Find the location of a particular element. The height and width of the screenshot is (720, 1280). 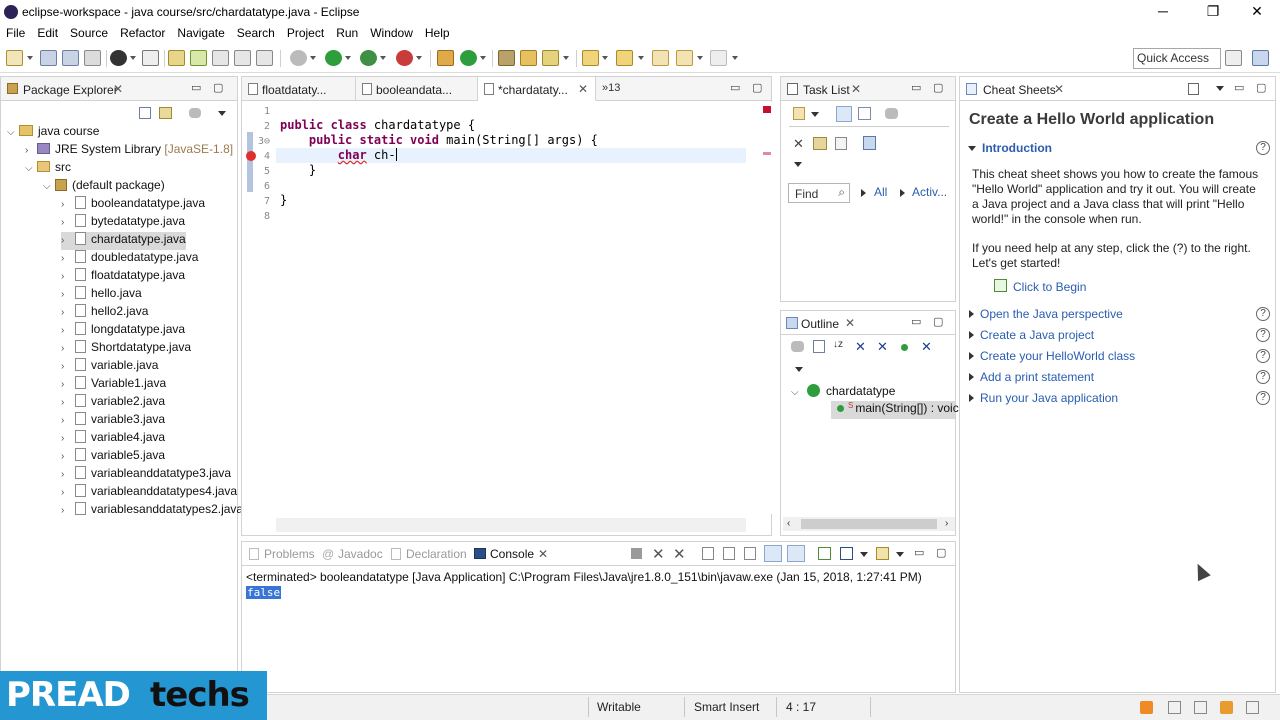

search-icon: ⌕ is located at coordinates (841, 192).